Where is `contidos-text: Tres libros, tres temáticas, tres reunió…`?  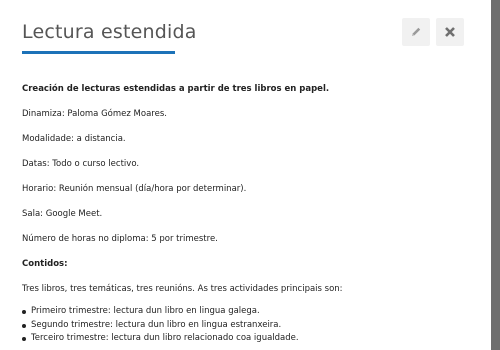
contidos-text: Tres libros, tres temáticas, tres reunió… is located at coordinates (182, 289).